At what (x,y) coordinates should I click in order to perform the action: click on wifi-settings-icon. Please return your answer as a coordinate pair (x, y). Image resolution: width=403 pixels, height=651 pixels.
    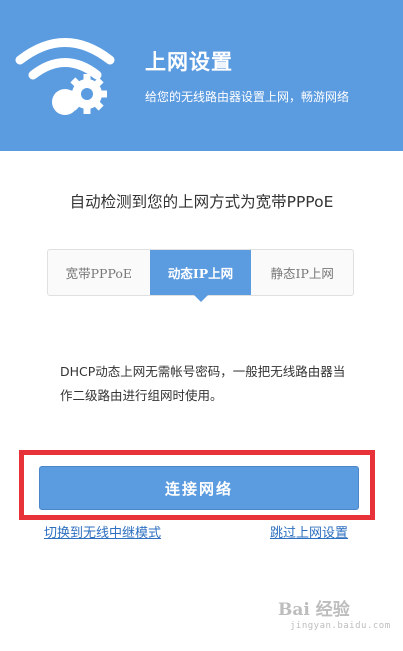
    Looking at the image, I should click on (65, 76).